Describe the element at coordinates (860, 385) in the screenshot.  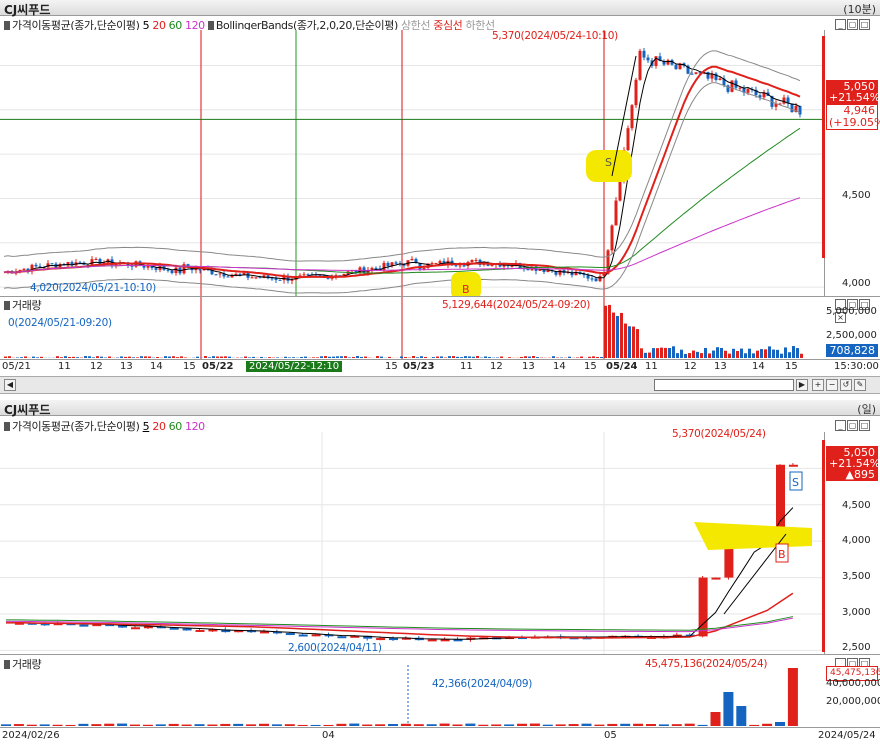
I see `settings-wrench-icon: ✎` at that location.